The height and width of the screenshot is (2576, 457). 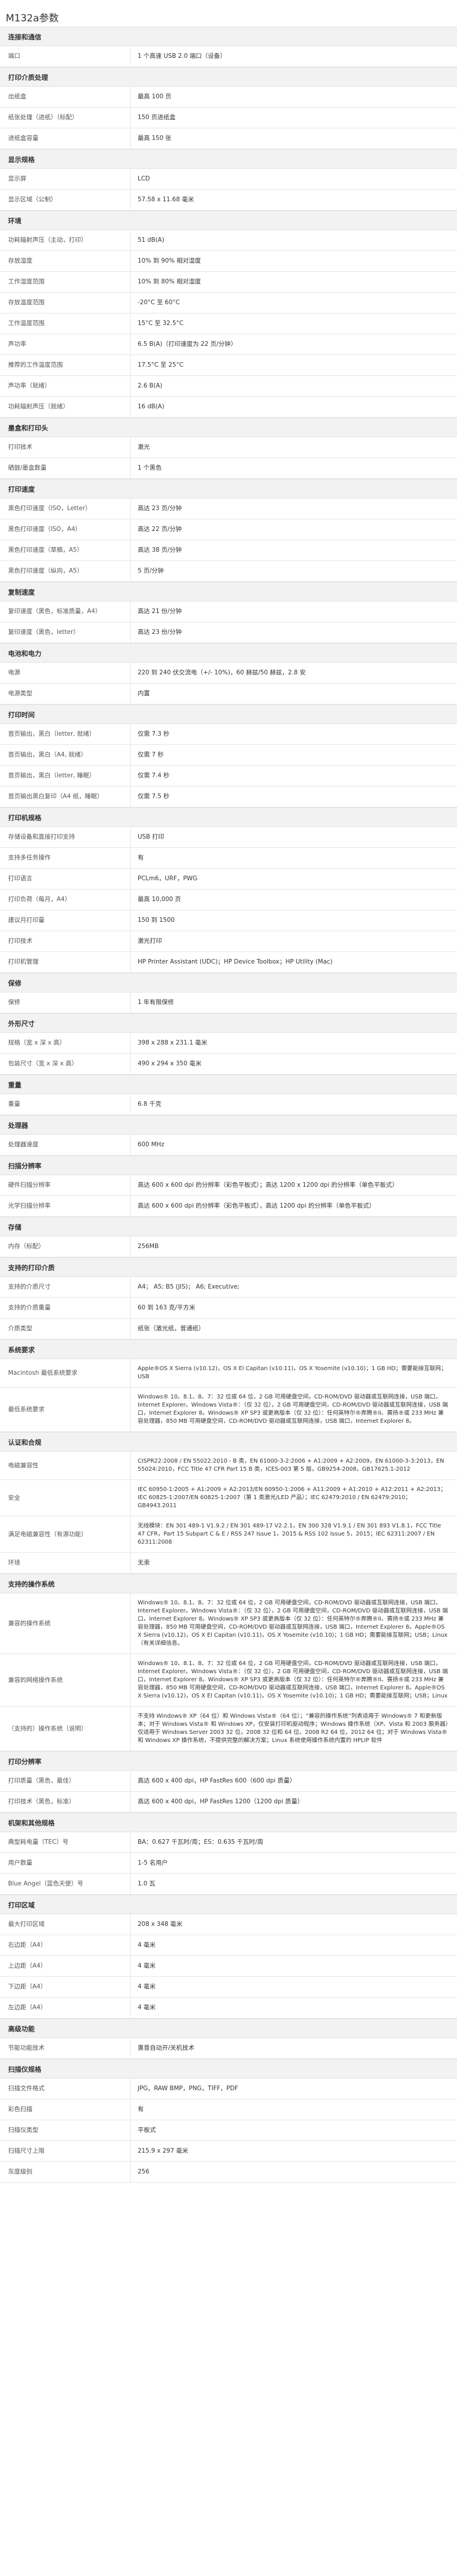 What do you see at coordinates (65, 1924) in the screenshot?
I see `spec-label: 最大打印区域` at bounding box center [65, 1924].